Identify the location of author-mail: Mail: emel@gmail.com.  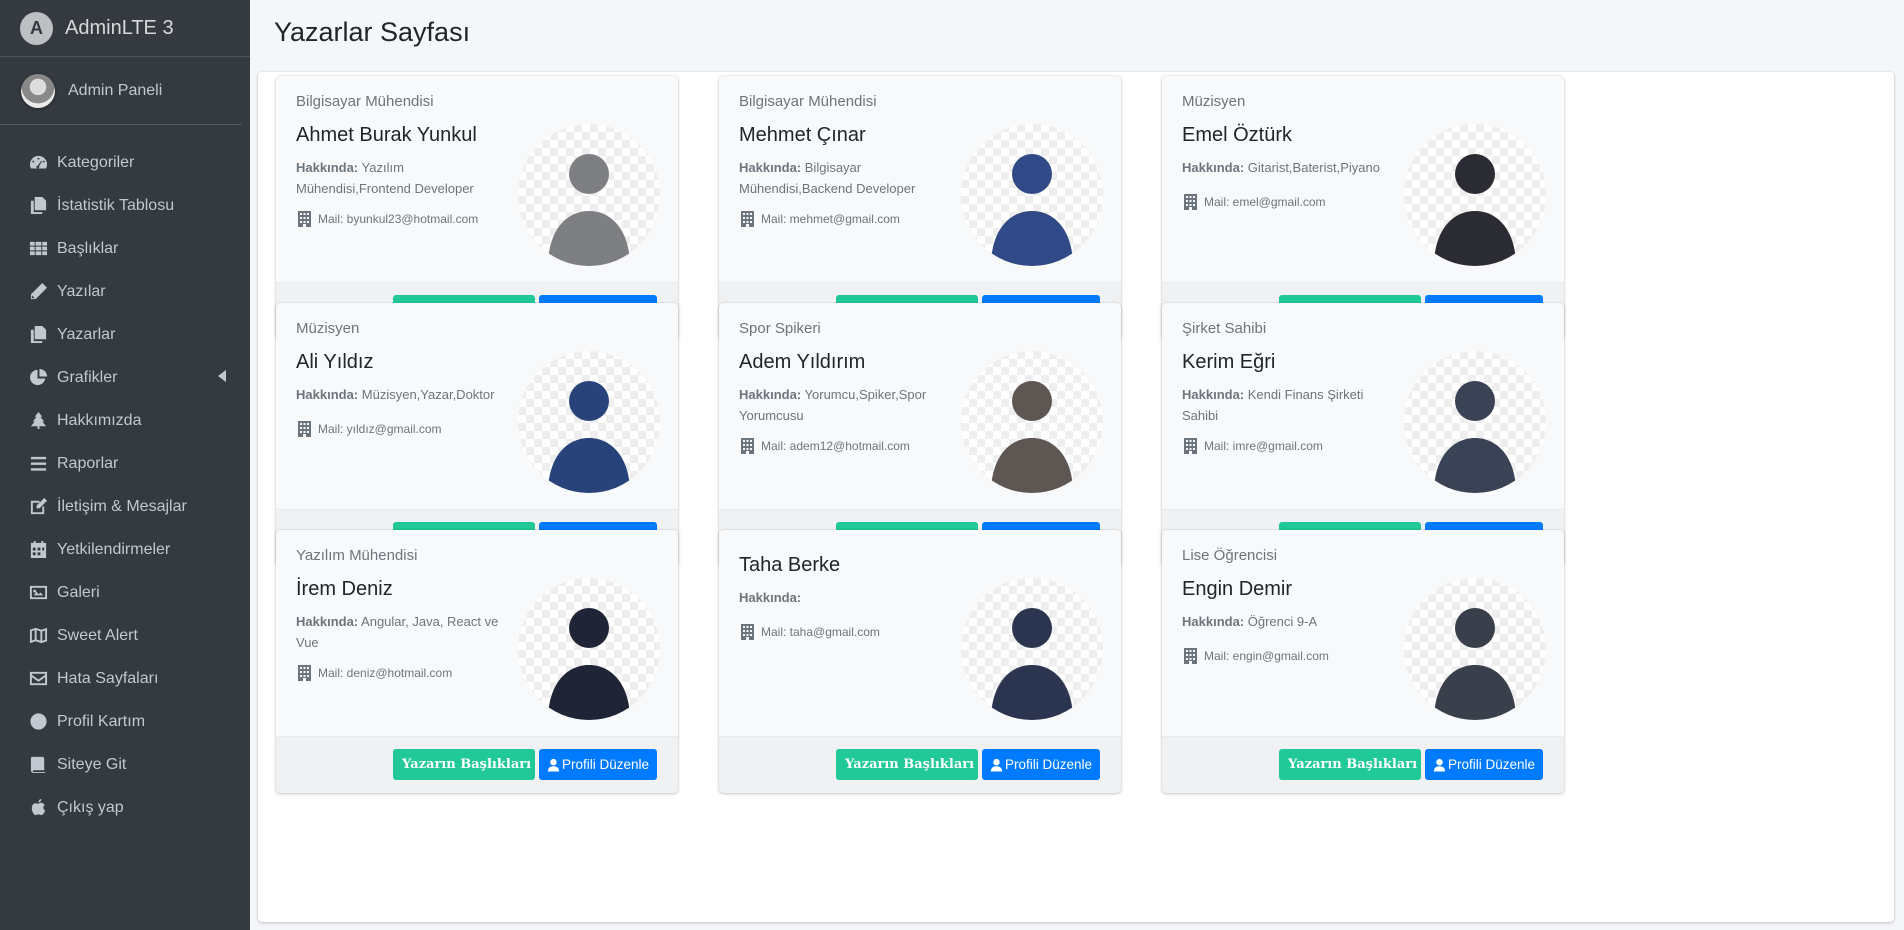
(1255, 202).